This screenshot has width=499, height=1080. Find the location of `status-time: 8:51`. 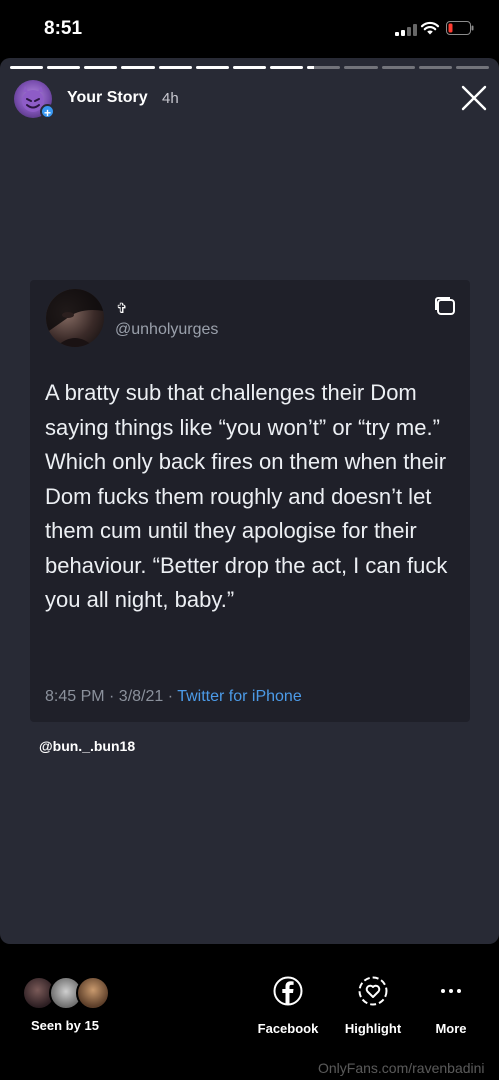

status-time: 8:51 is located at coordinates (63, 28).